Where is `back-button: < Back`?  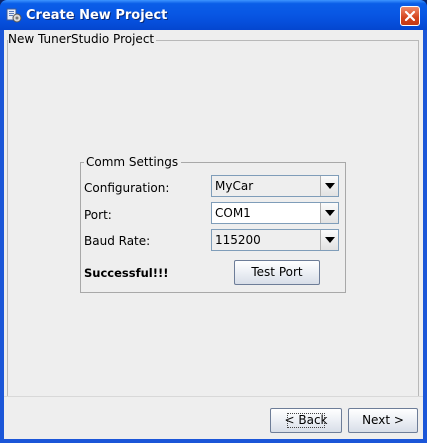 back-button: < Back is located at coordinates (306, 420).